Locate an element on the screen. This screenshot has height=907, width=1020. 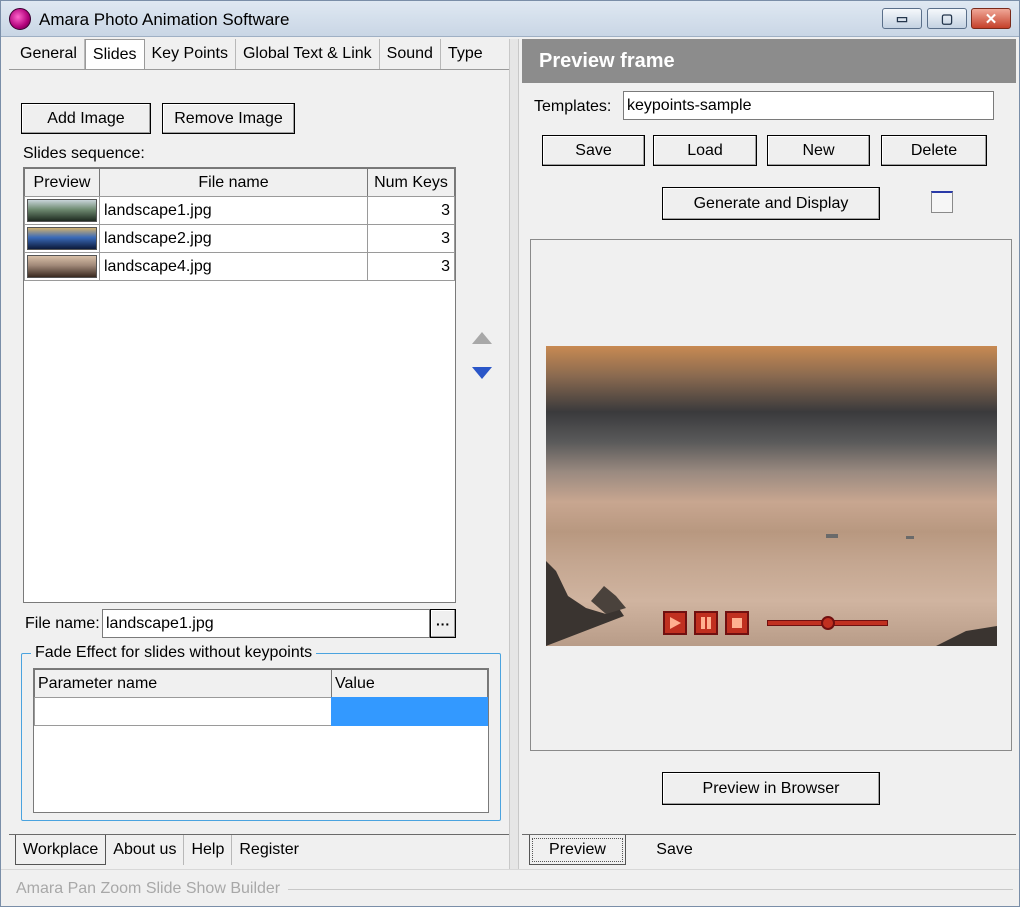
minimize-button: ▭ is located at coordinates (902, 18).